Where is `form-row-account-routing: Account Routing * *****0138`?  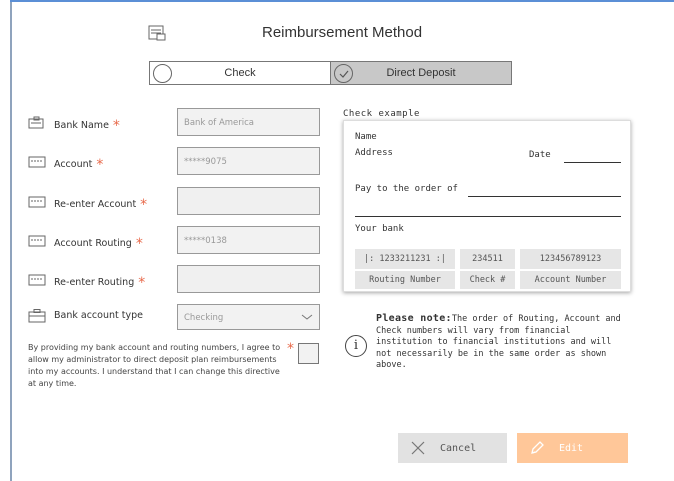
form-row-account-routing: Account Routing * *****0138 is located at coordinates (178, 240).